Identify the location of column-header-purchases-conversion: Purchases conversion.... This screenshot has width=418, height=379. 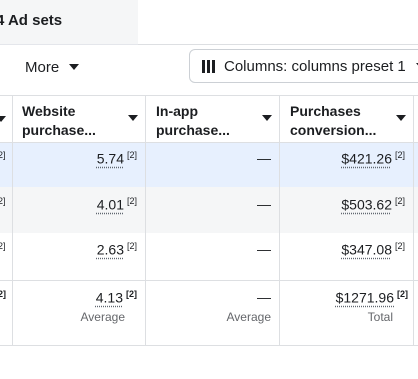
(348, 121).